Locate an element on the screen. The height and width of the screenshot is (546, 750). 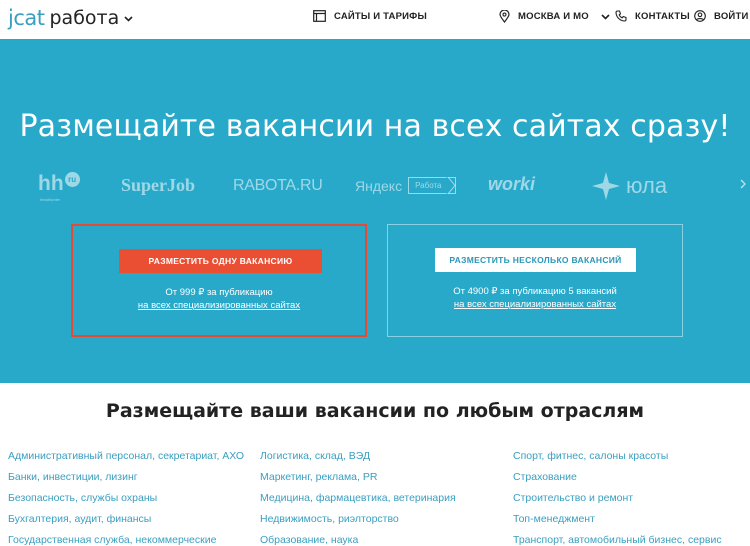
hh-logo-text: hh is located at coordinates (51, 183).